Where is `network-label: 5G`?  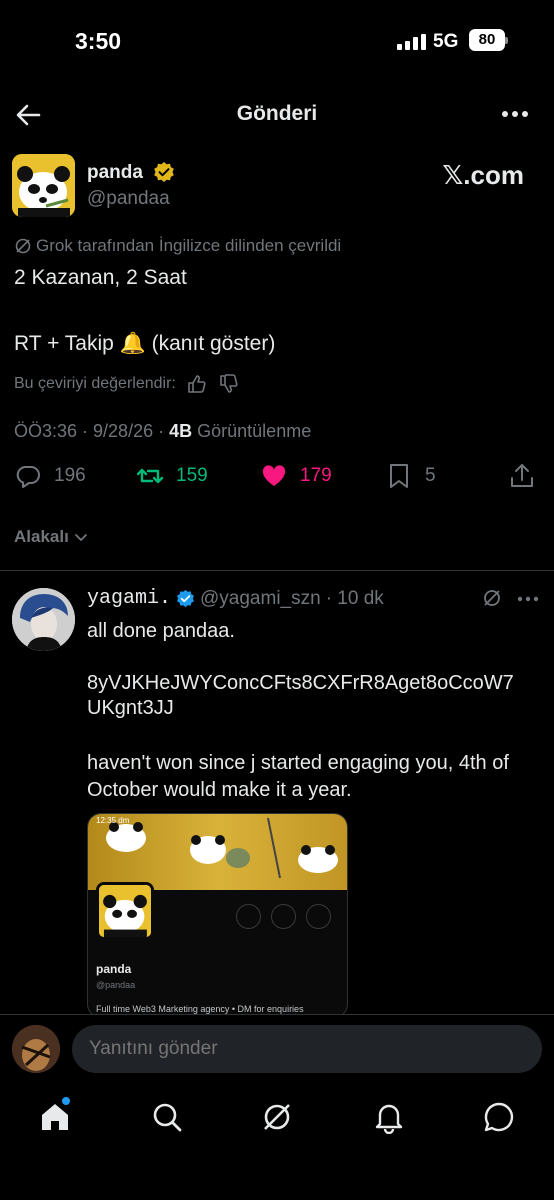
network-label: 5G is located at coordinates (446, 41).